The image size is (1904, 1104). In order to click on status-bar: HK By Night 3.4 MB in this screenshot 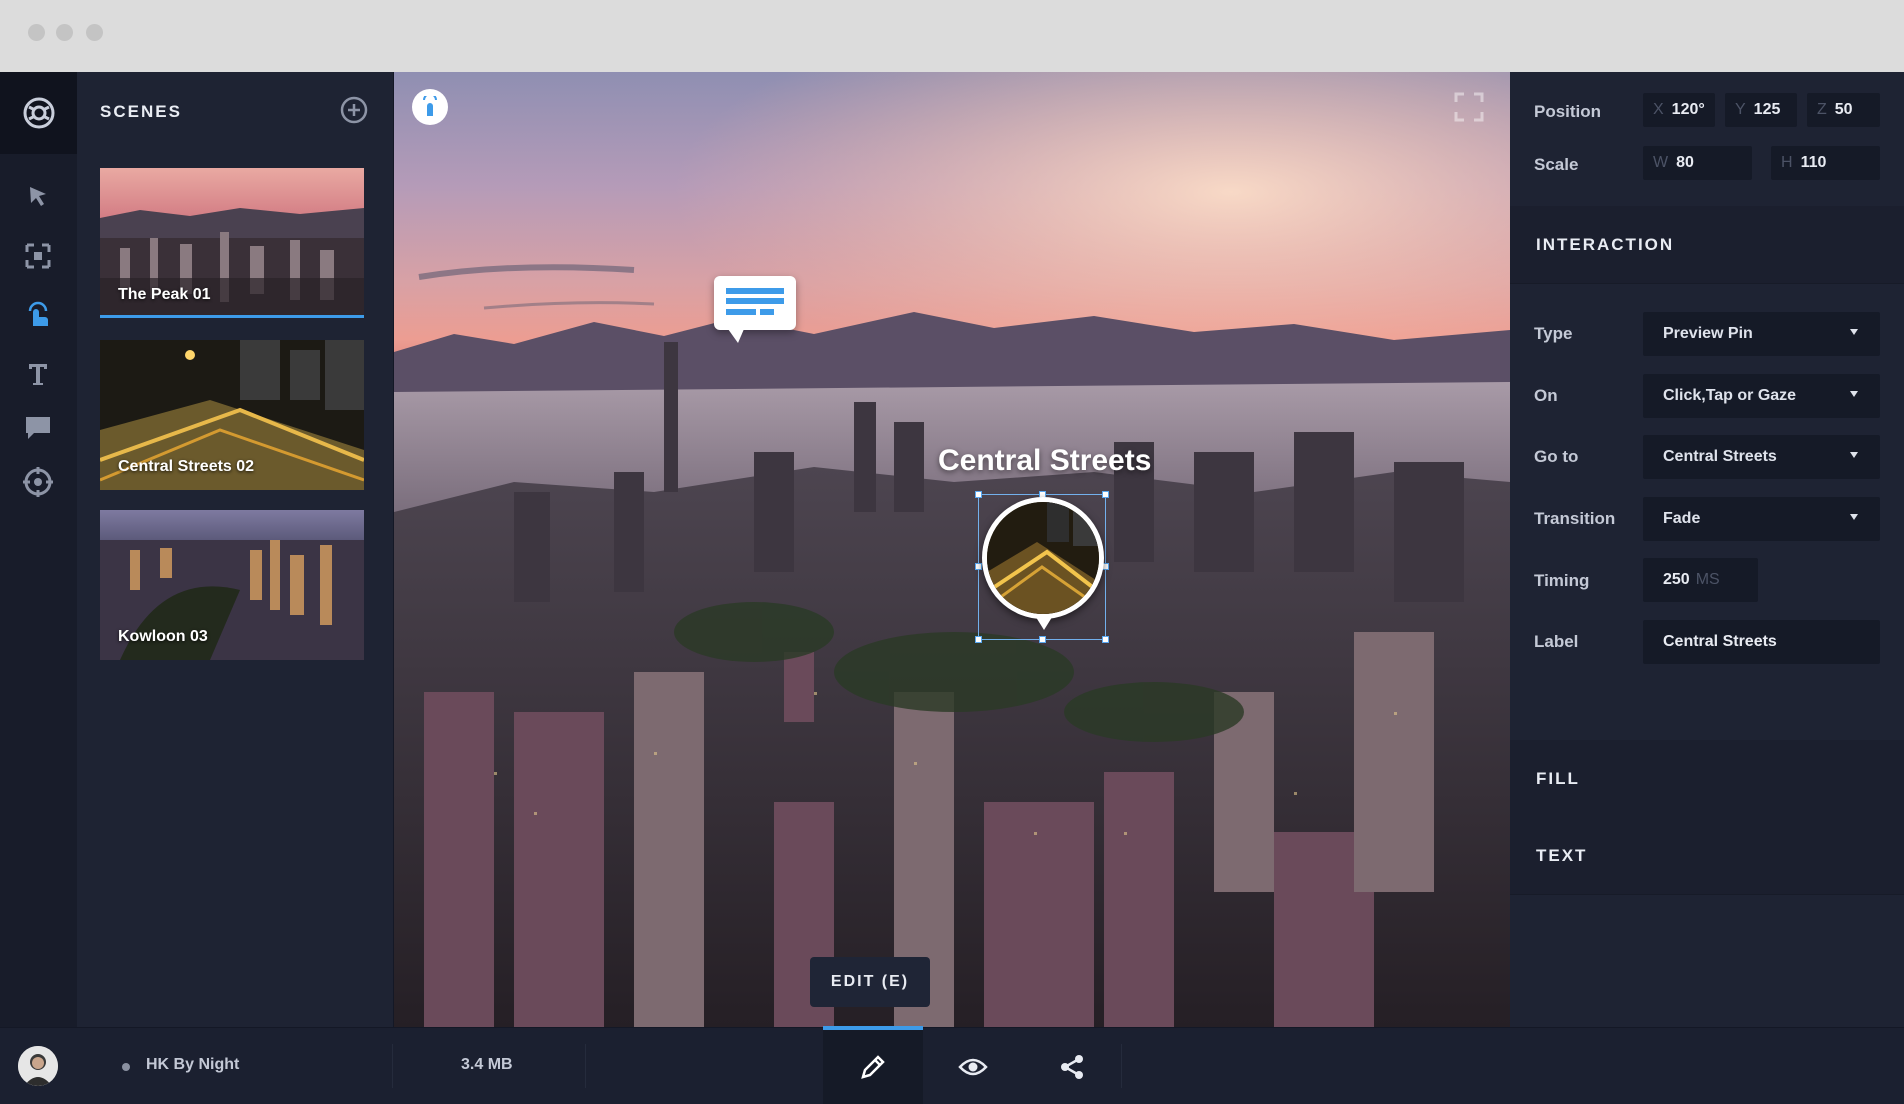, I will do `click(952, 1065)`.